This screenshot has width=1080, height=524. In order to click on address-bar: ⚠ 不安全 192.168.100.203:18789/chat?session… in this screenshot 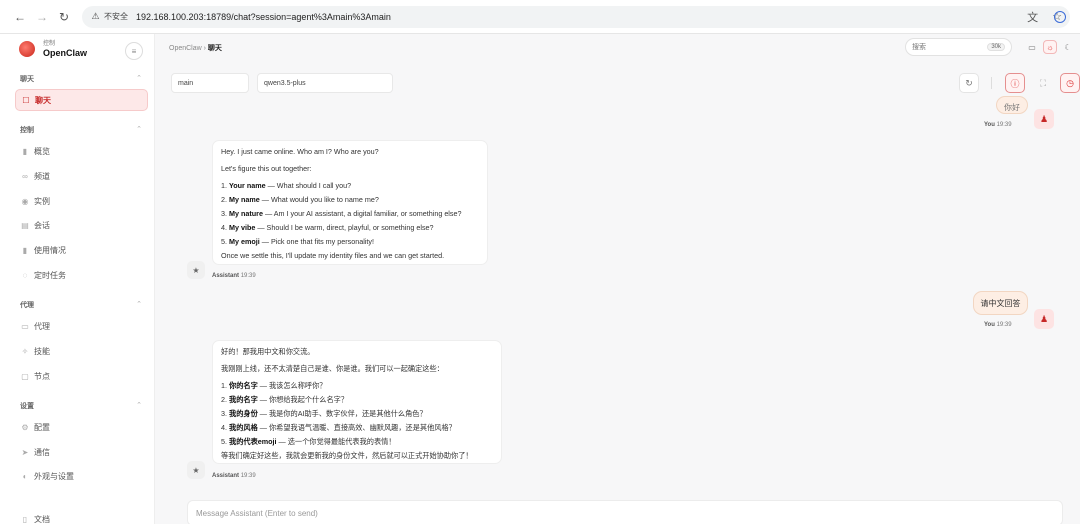, I will do `click(576, 16)`.